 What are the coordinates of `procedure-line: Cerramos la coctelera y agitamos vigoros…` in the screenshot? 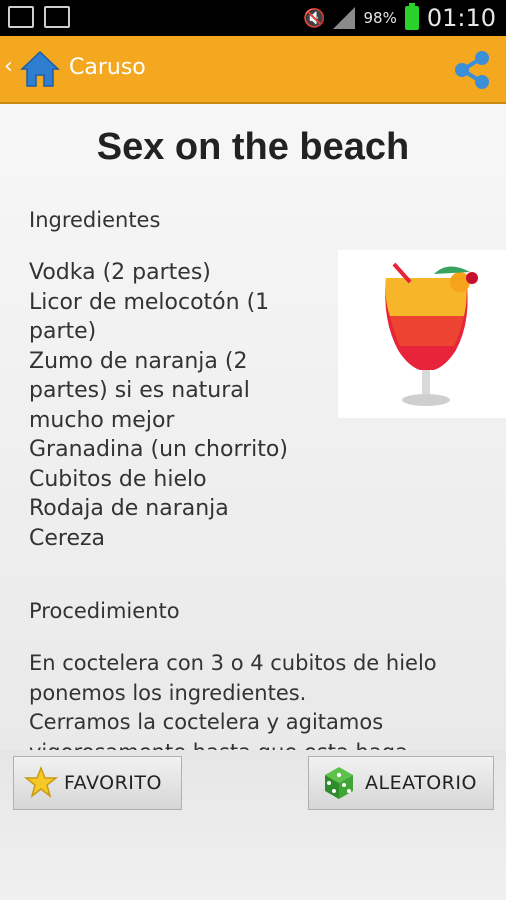 It's located at (218, 730).